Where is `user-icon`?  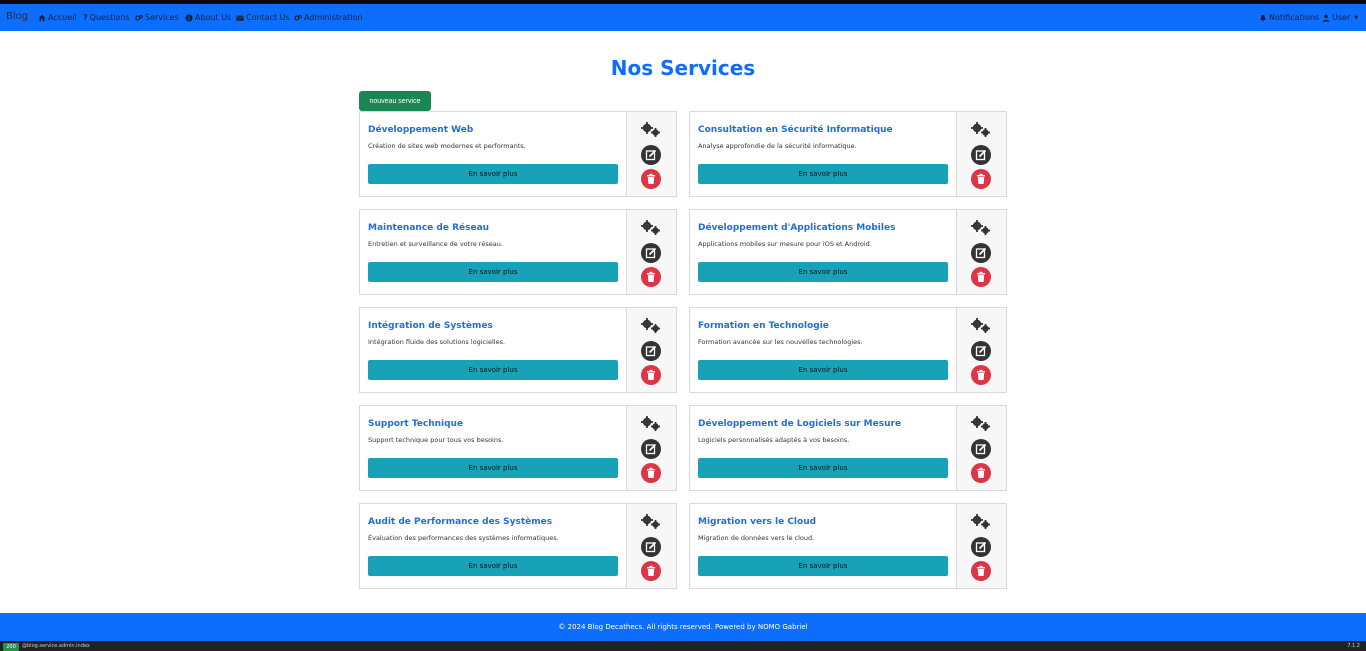 user-icon is located at coordinates (1326, 18).